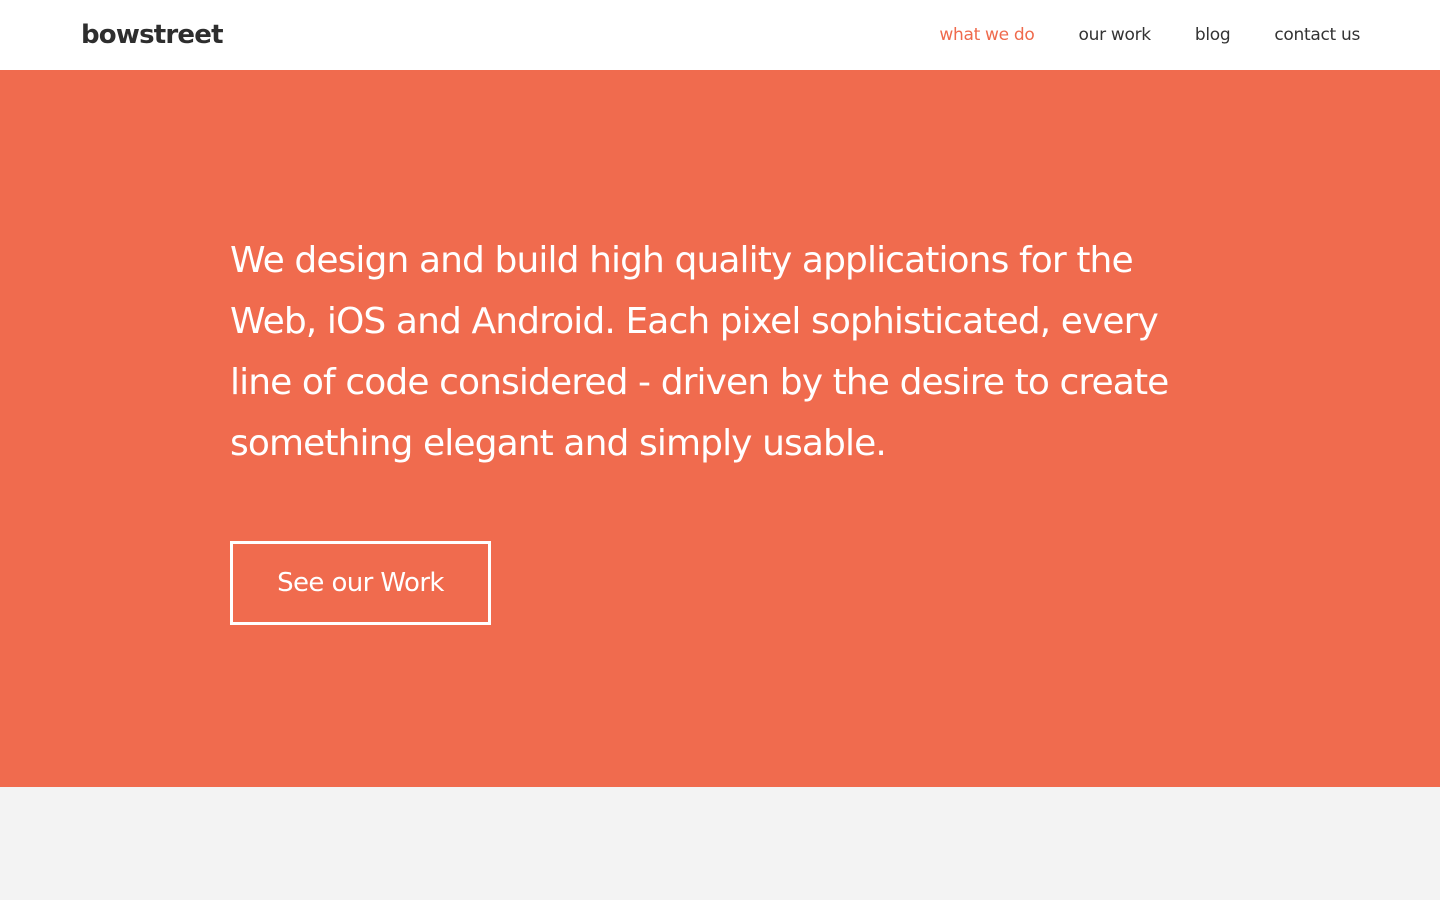 The width and height of the screenshot is (1440, 900). Describe the element at coordinates (986, 35) in the screenshot. I see `nav-item-what-we-do: what we do` at that location.